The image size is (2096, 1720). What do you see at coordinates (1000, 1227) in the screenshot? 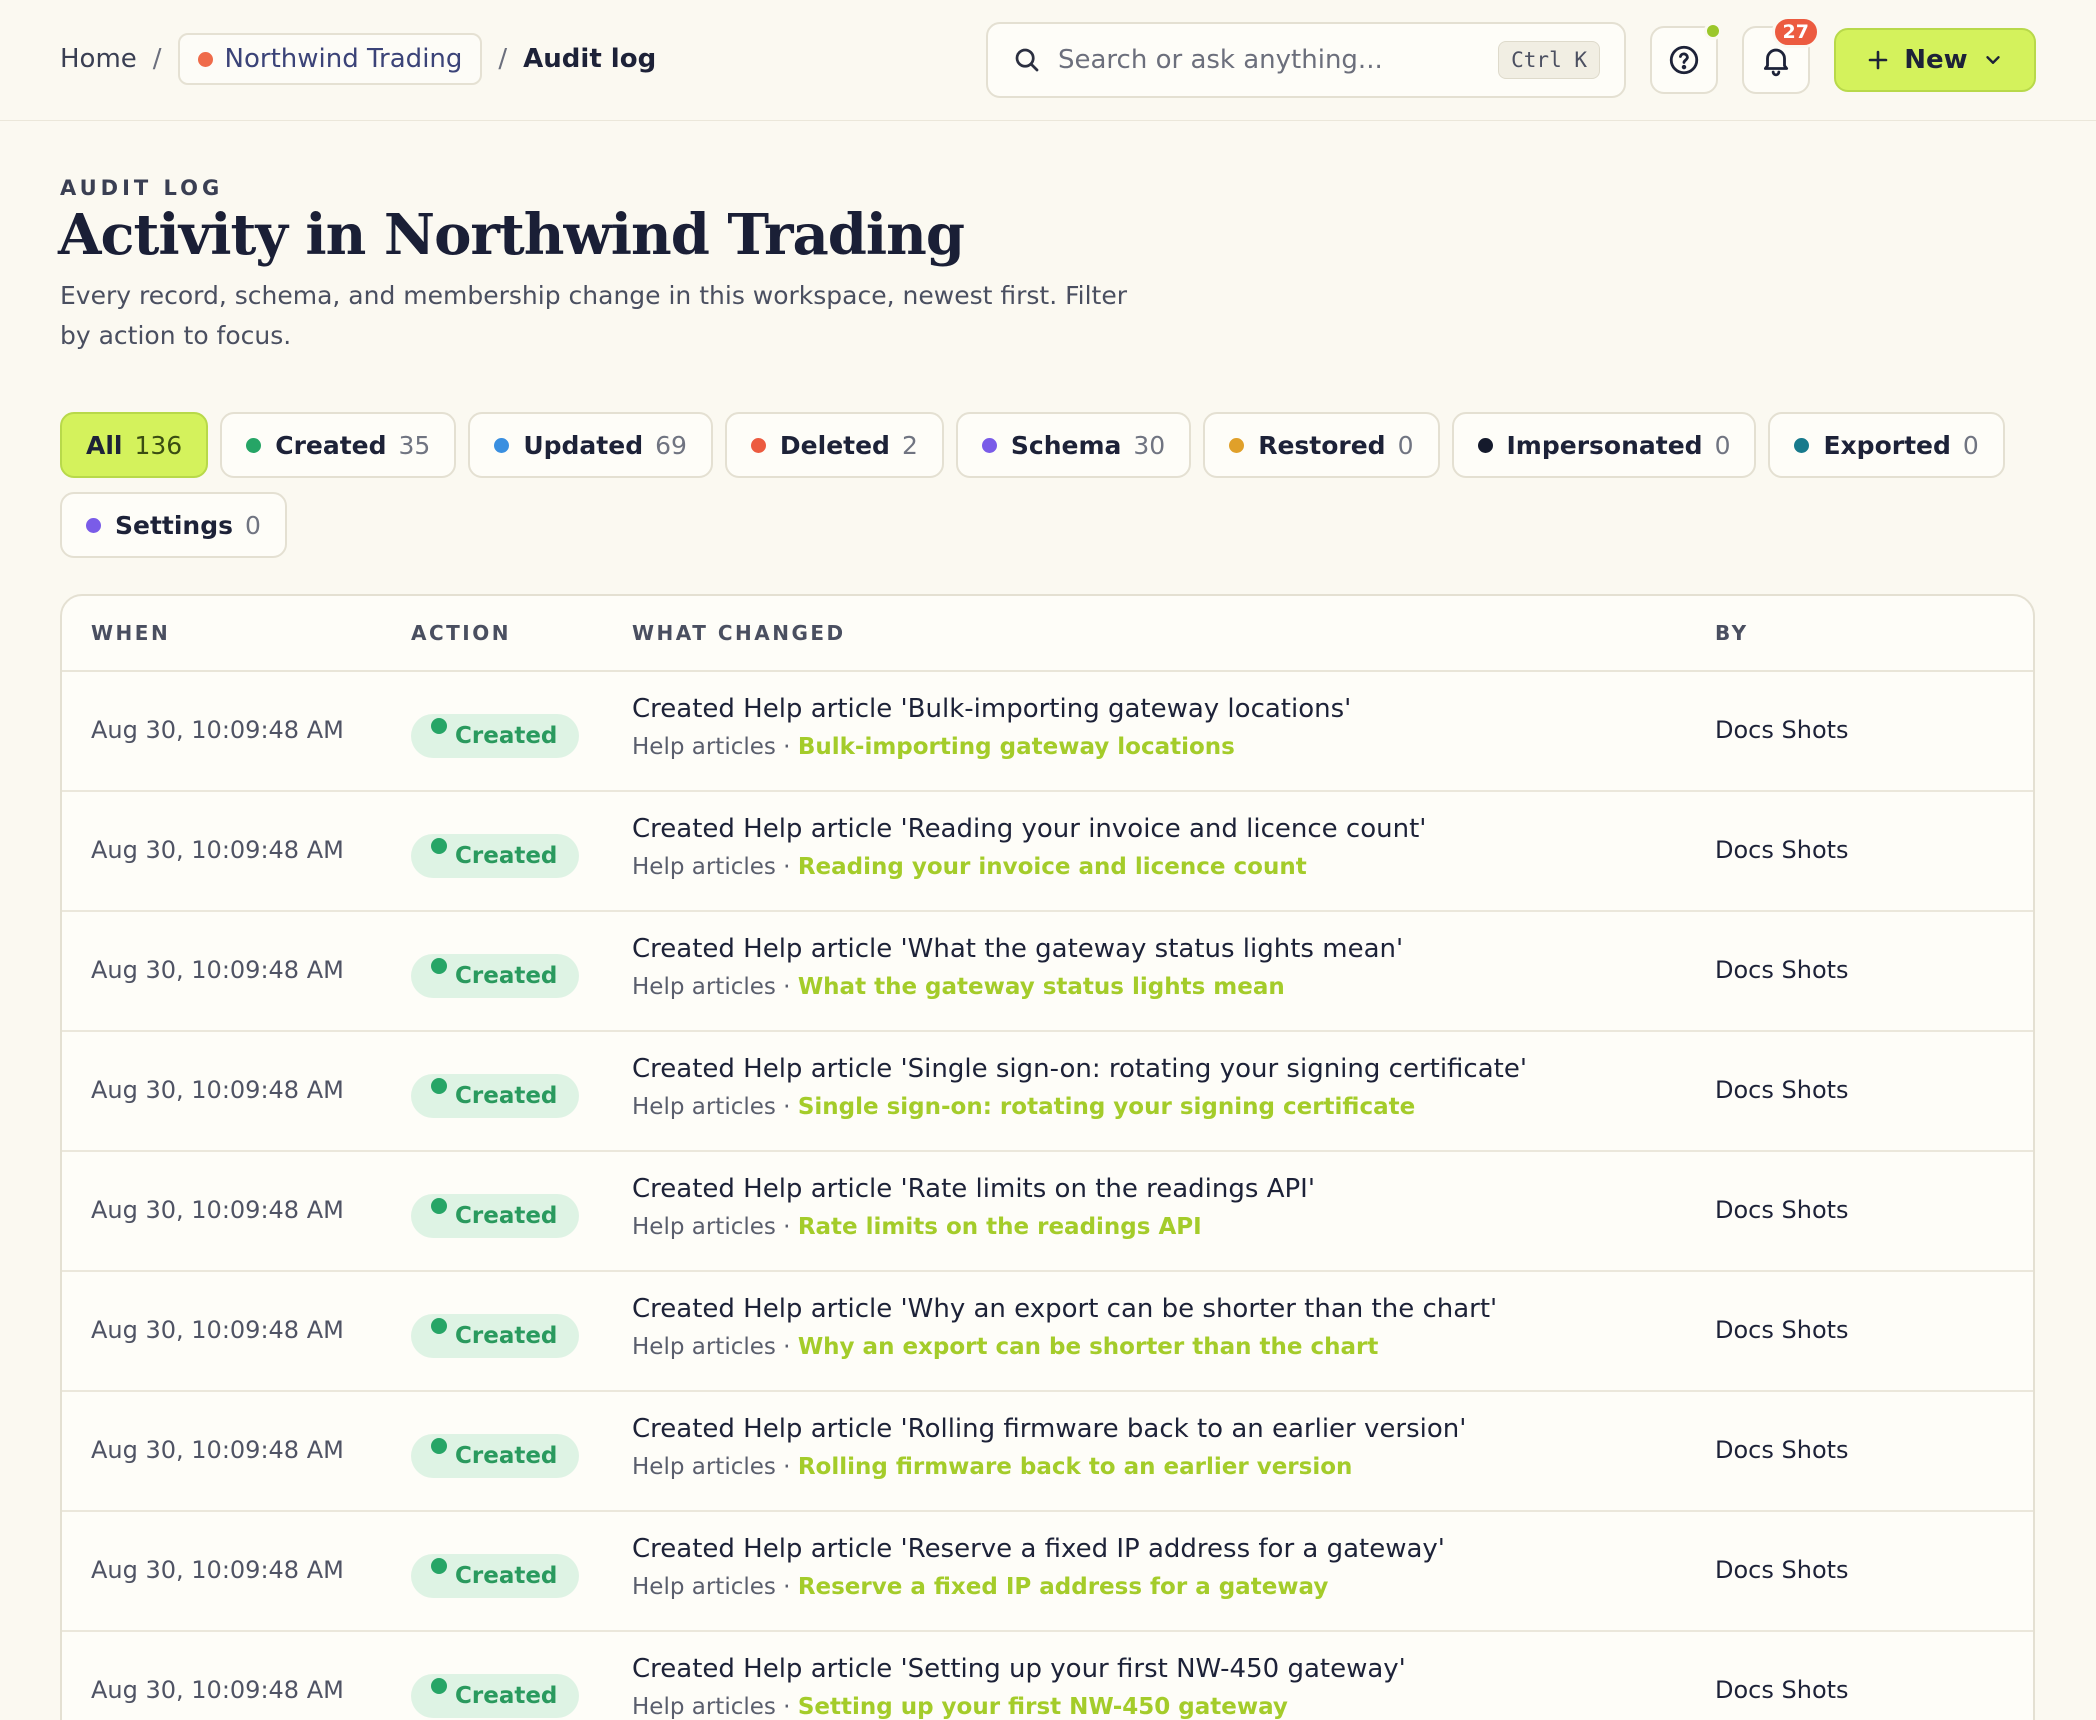
I see `record-link: Rate limits on the readings API` at bounding box center [1000, 1227].